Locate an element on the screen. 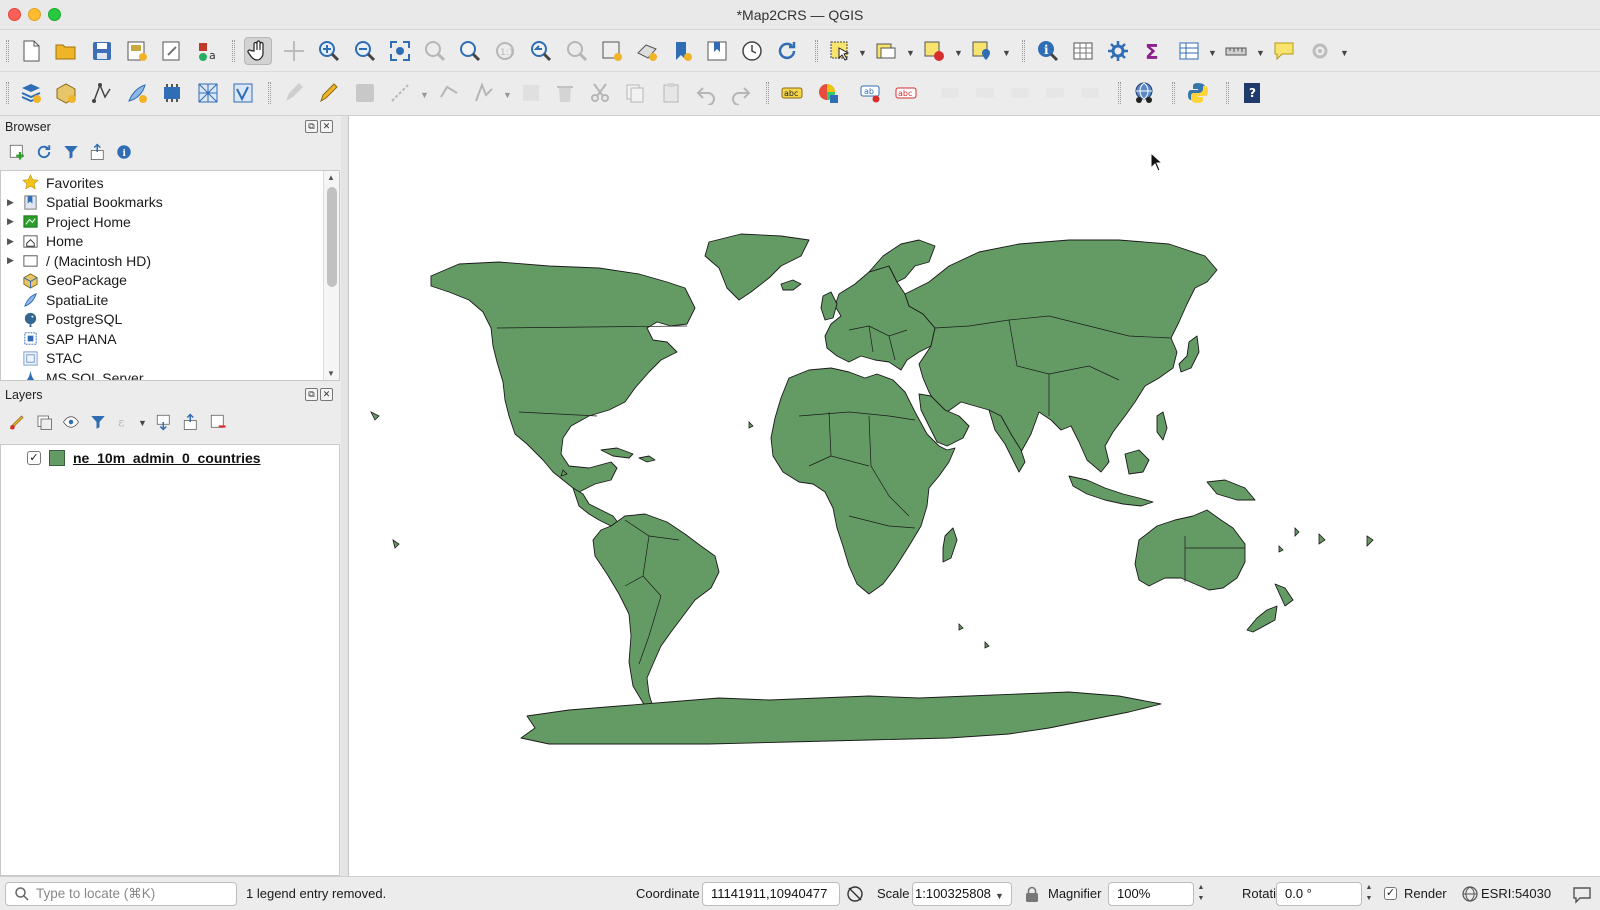  new-shapefile-layer-icon is located at coordinates (102, 93).